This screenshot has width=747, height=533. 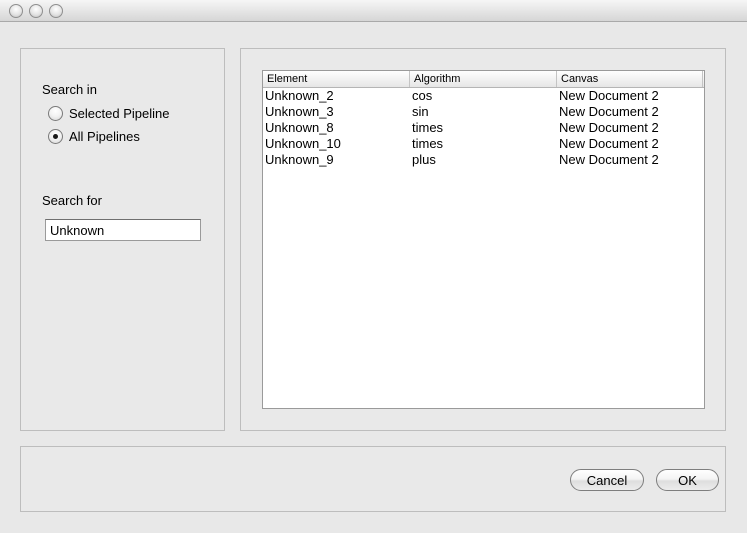 I want to click on search-input, so click(x=123, y=230).